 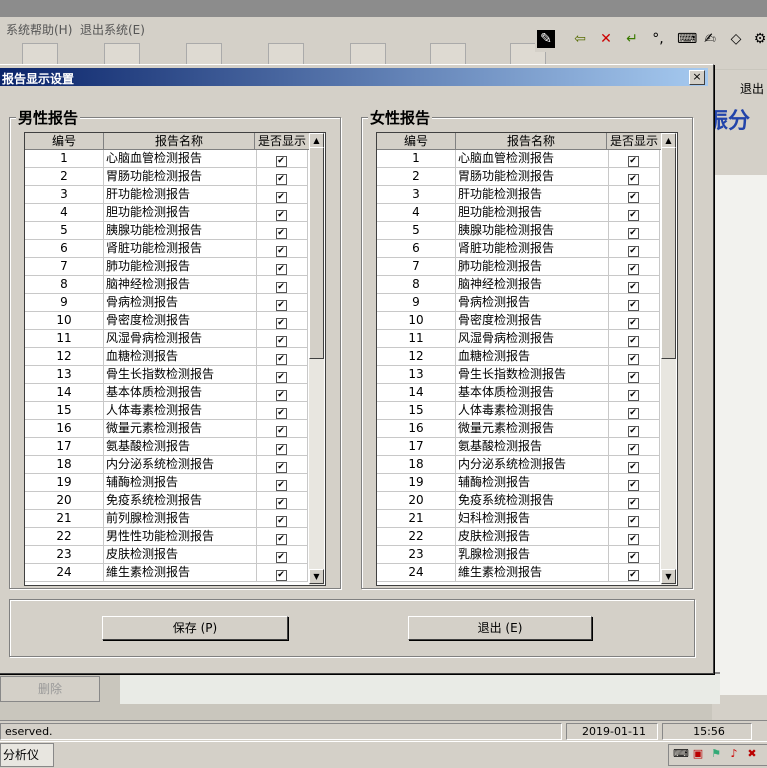 I want to click on eraser-icon: ◇, so click(x=736, y=39).